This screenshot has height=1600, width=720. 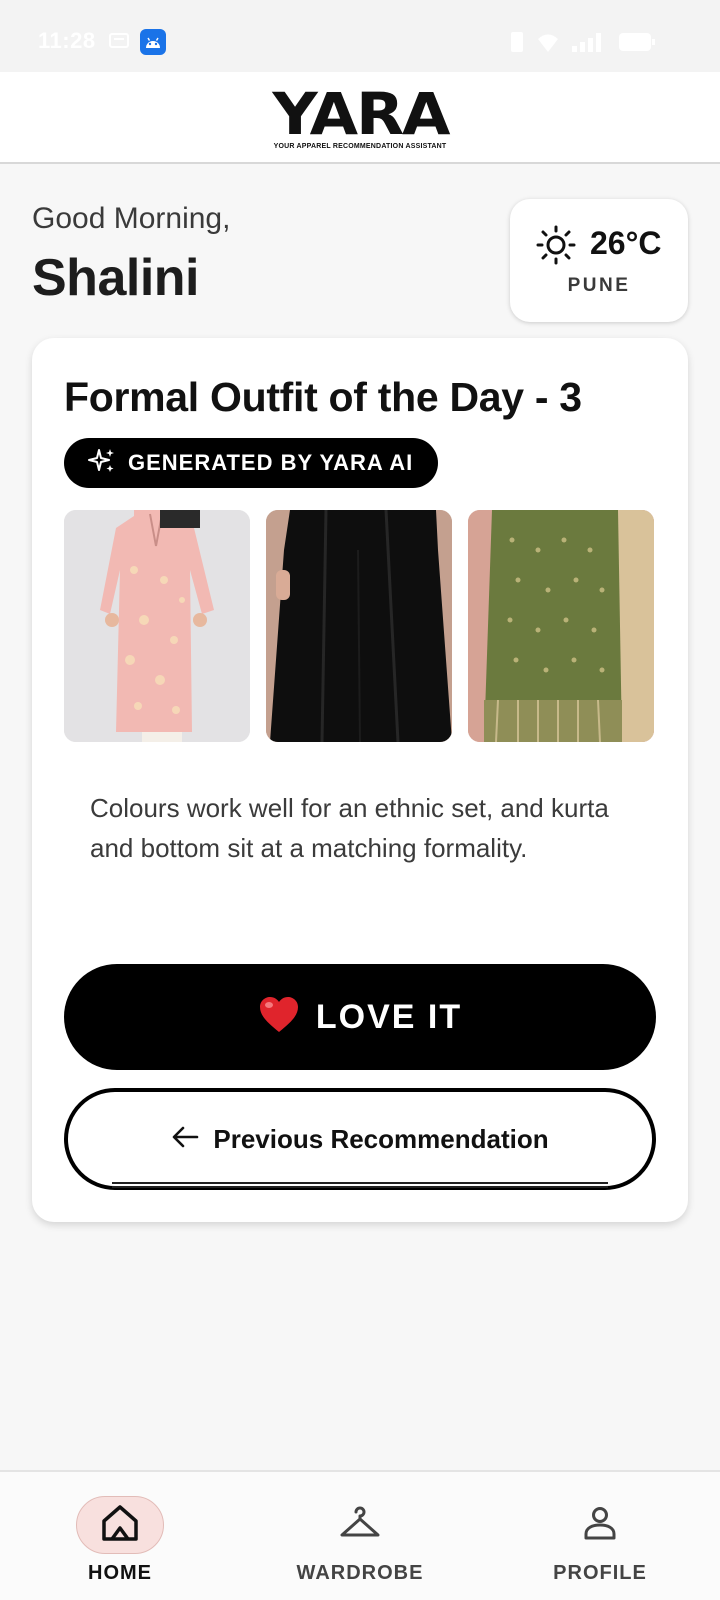 I want to click on user-name: Shalini, so click(x=115, y=278).